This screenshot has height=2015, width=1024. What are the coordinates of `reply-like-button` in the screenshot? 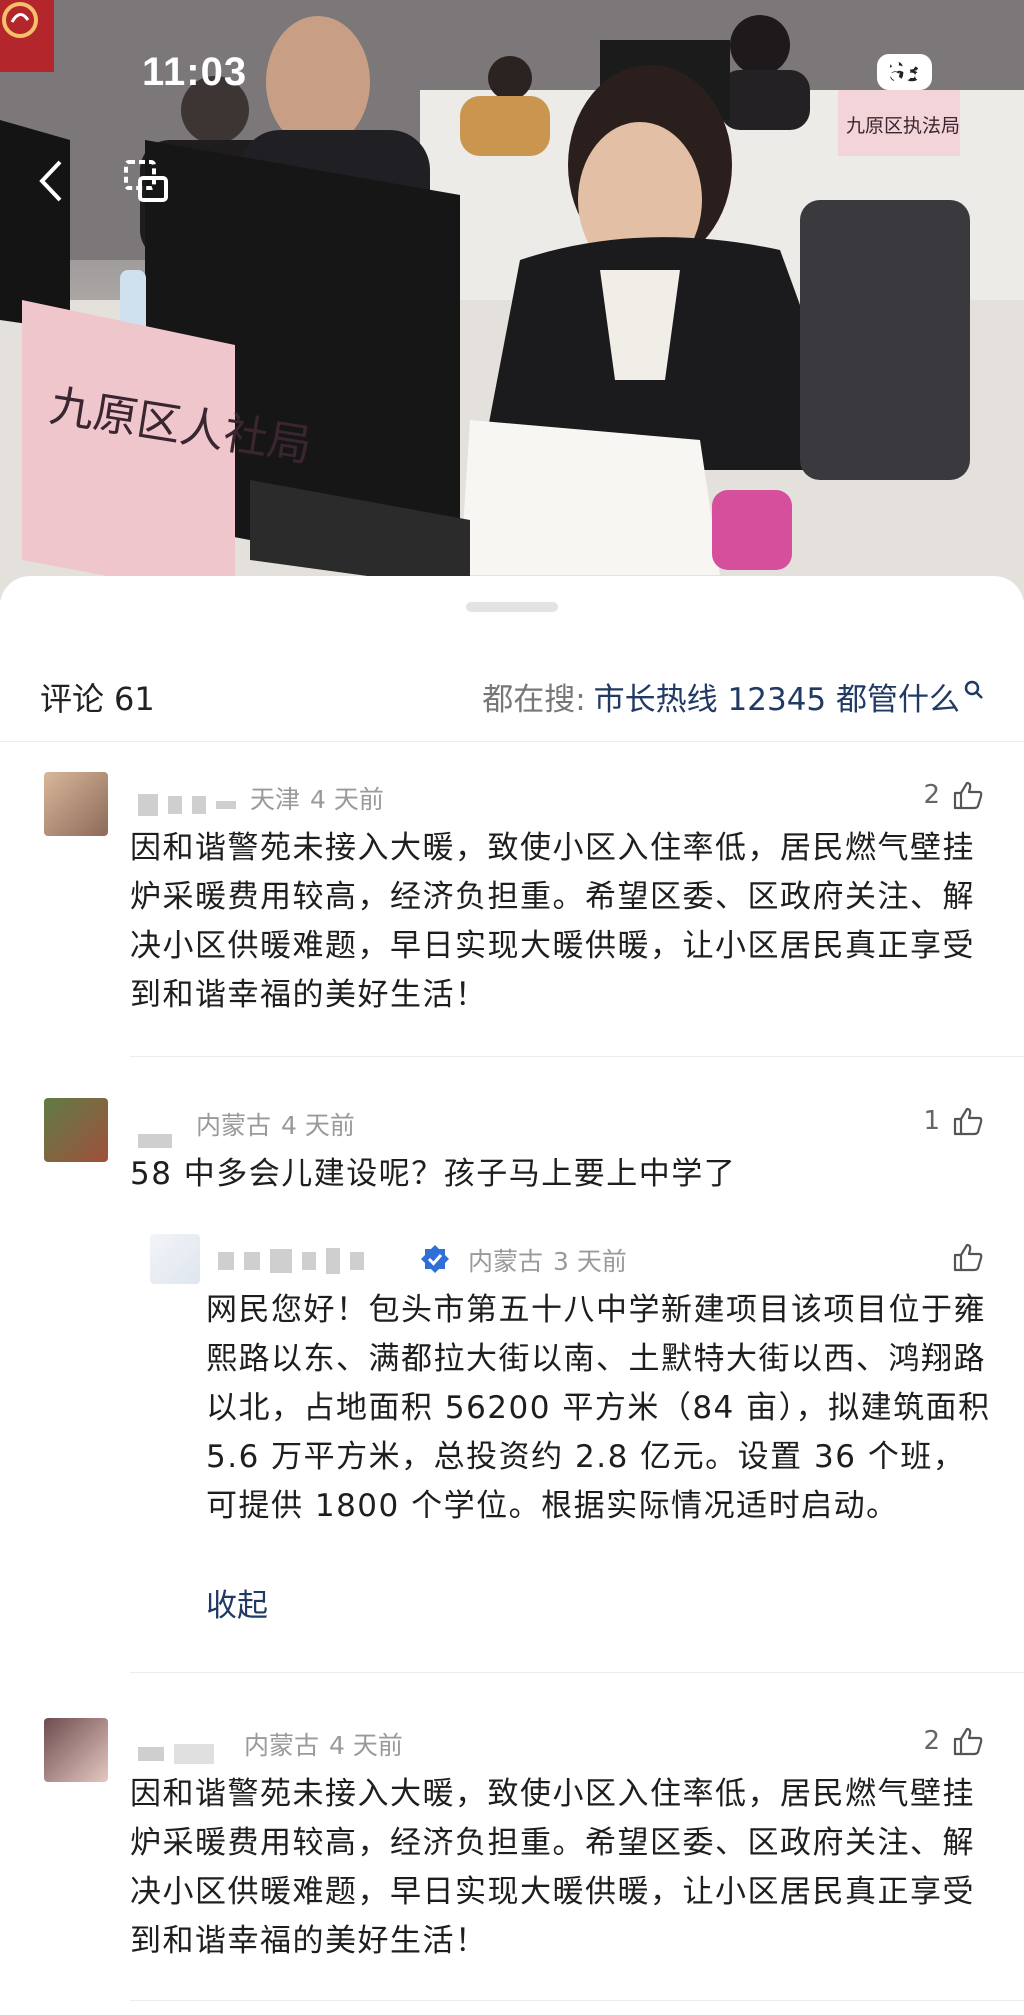 It's located at (968, 1257).